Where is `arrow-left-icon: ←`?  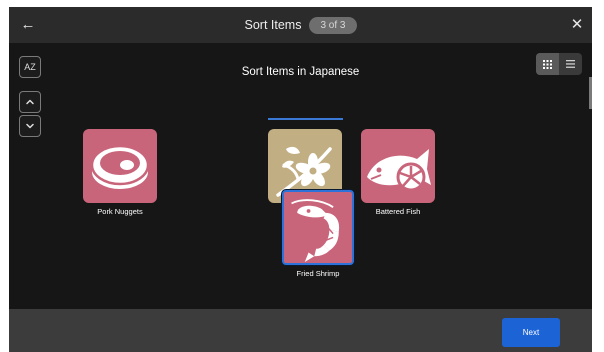
arrow-left-icon: ← is located at coordinates (28, 24).